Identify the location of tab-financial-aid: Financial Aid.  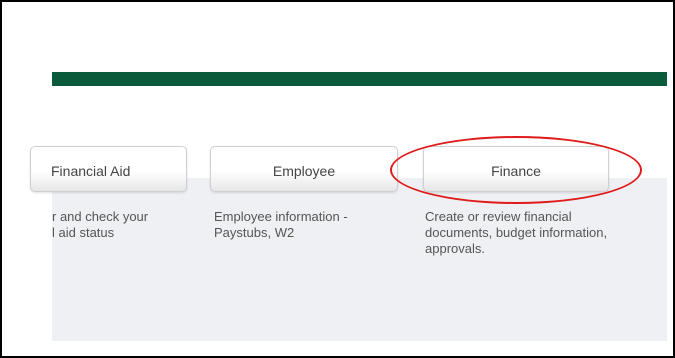
(108, 169).